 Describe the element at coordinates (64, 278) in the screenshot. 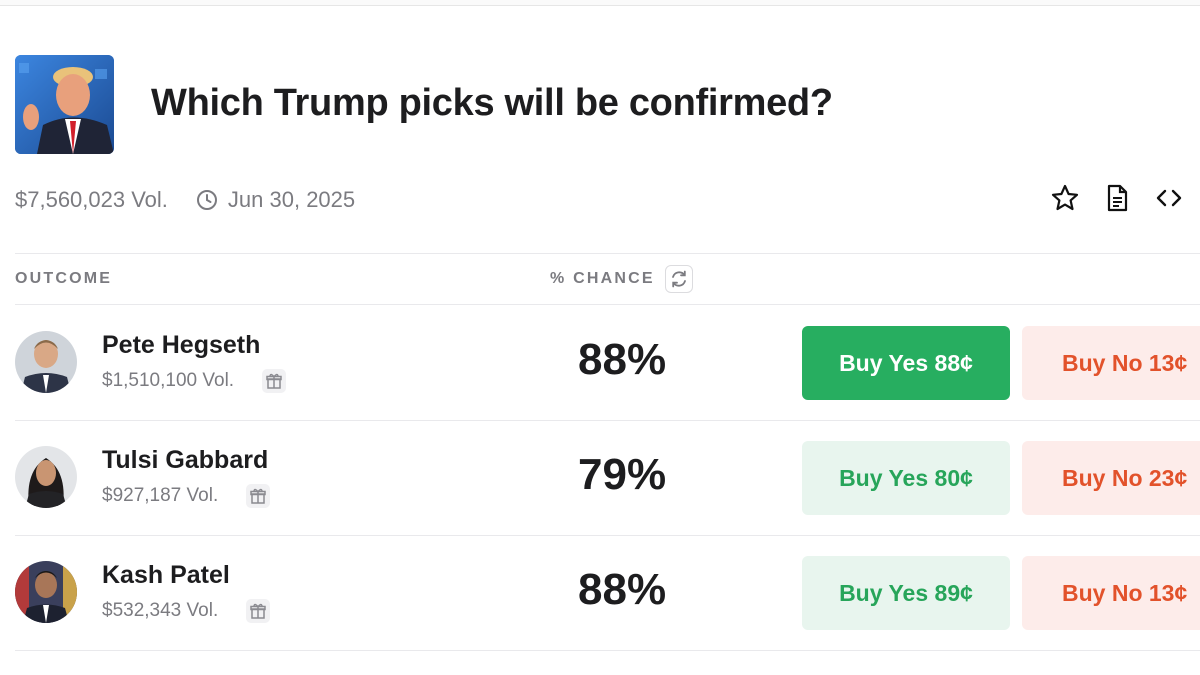

I see `column-header-outcome: OUTCOME` at that location.